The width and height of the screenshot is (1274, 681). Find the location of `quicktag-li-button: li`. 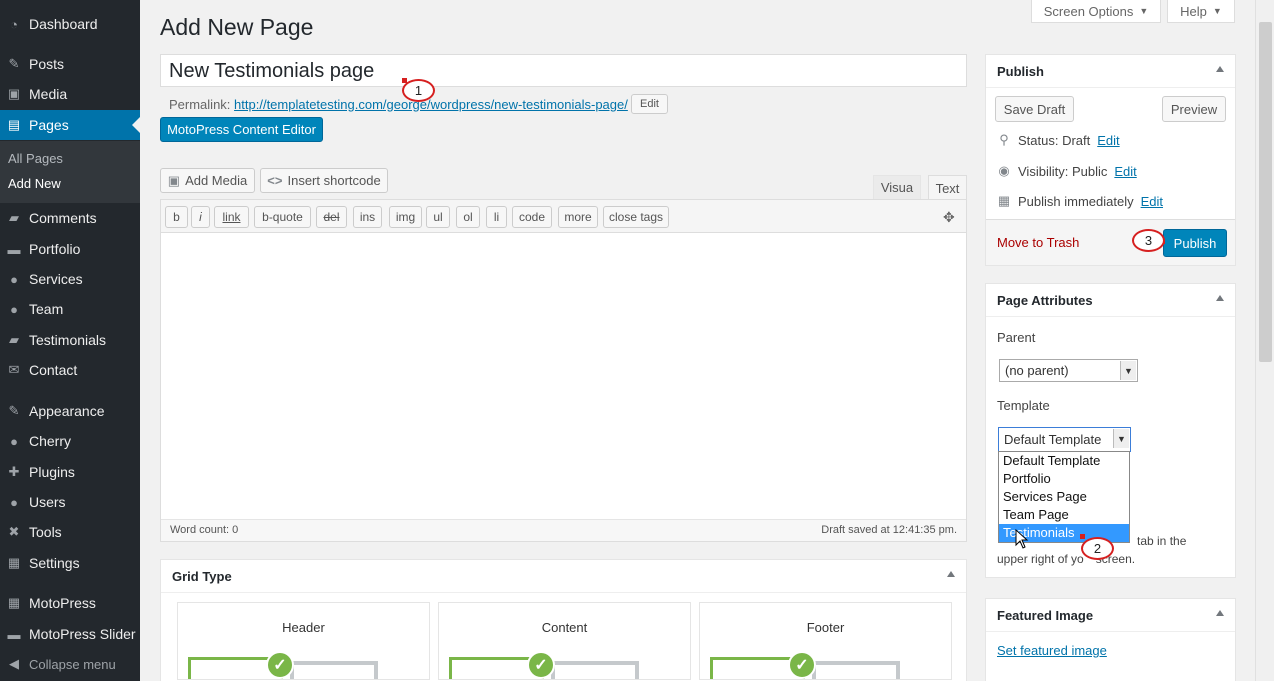

quicktag-li-button: li is located at coordinates (496, 217).